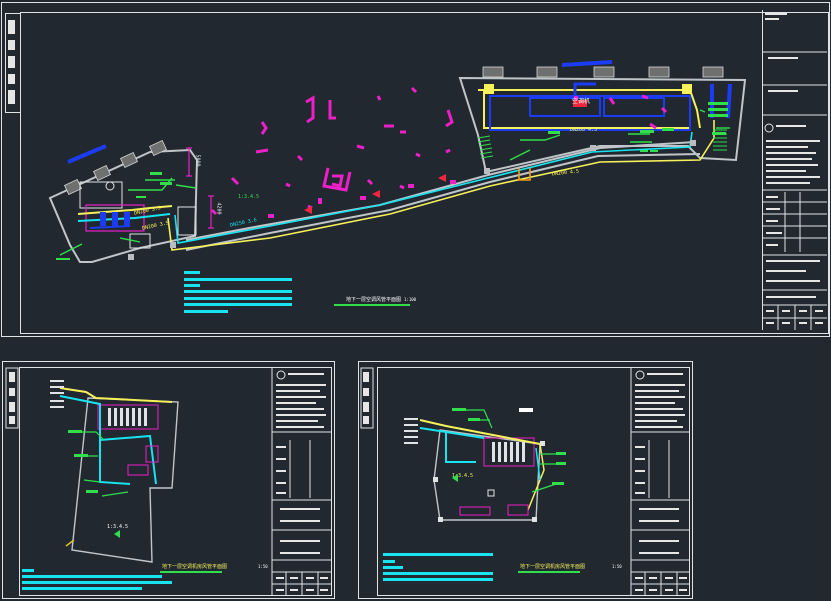 This screenshot has width=831, height=601. Describe the element at coordinates (489, 465) in the screenshot. I see `right-detail-plan` at that location.